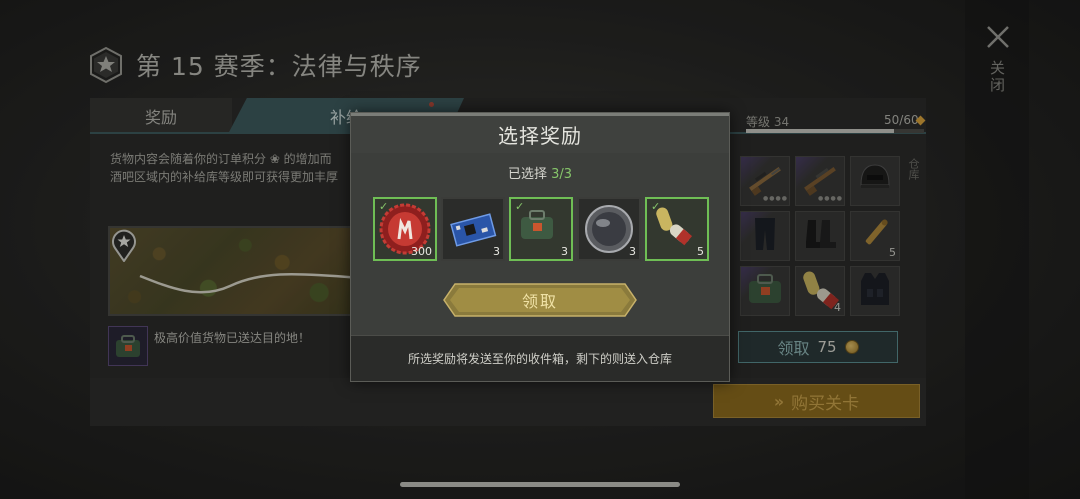  What do you see at coordinates (837, 307) in the screenshot?
I see `item-quantity: 4` at bounding box center [837, 307].